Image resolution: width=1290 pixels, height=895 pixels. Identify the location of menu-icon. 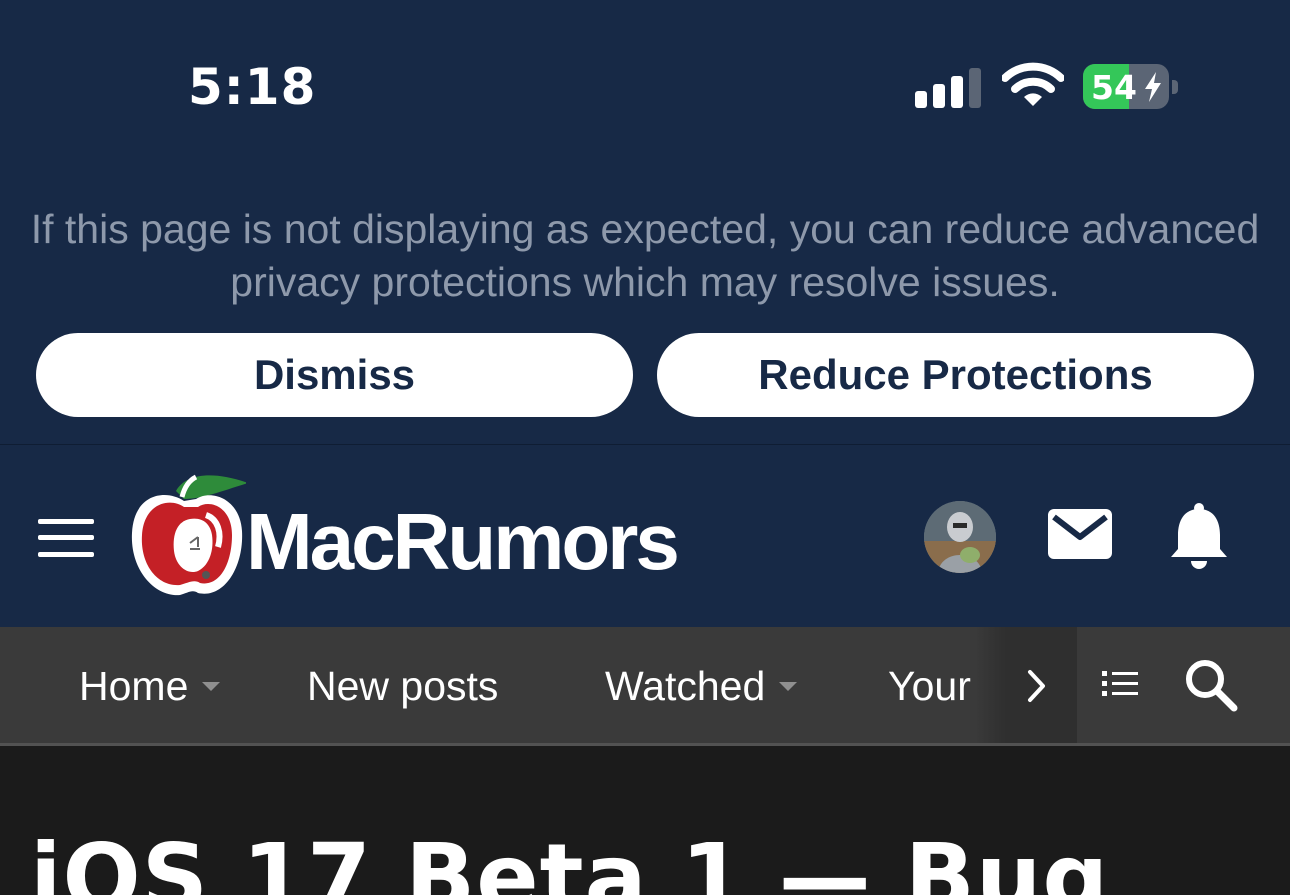
(66, 538).